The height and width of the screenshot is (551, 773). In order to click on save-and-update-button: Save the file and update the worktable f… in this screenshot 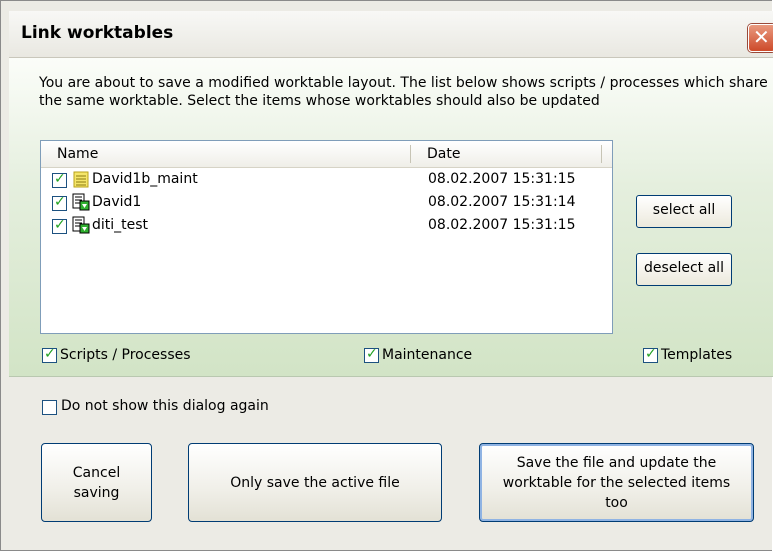, I will do `click(616, 482)`.